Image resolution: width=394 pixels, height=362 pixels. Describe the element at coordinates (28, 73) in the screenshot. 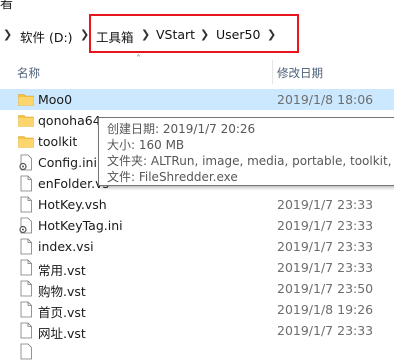

I see `column-header-name: 名称` at that location.